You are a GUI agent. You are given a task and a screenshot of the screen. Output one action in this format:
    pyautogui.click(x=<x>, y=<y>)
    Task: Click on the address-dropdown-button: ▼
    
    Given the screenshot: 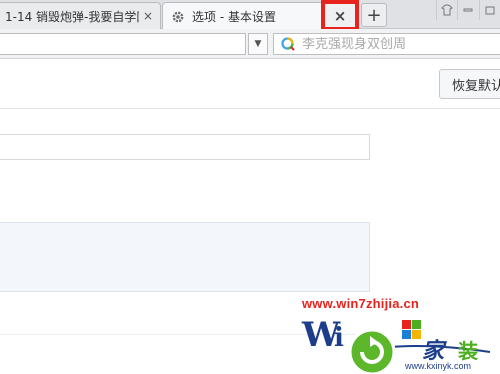 What is the action you would take?
    pyautogui.click(x=258, y=44)
    